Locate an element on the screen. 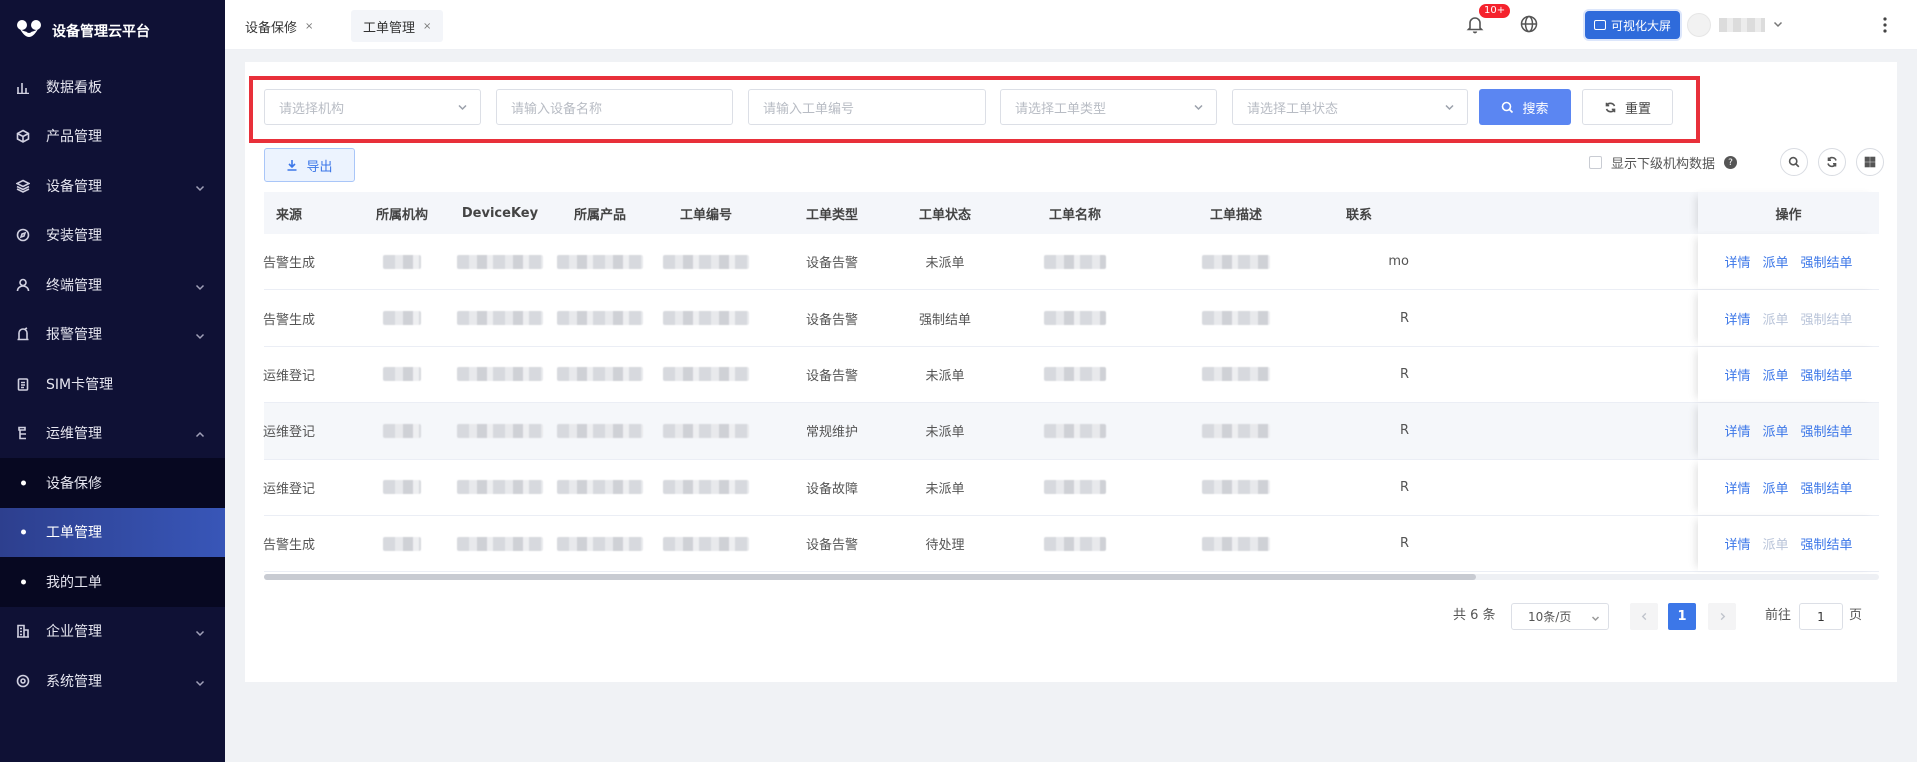  reset-button: 重置 is located at coordinates (1627, 107).